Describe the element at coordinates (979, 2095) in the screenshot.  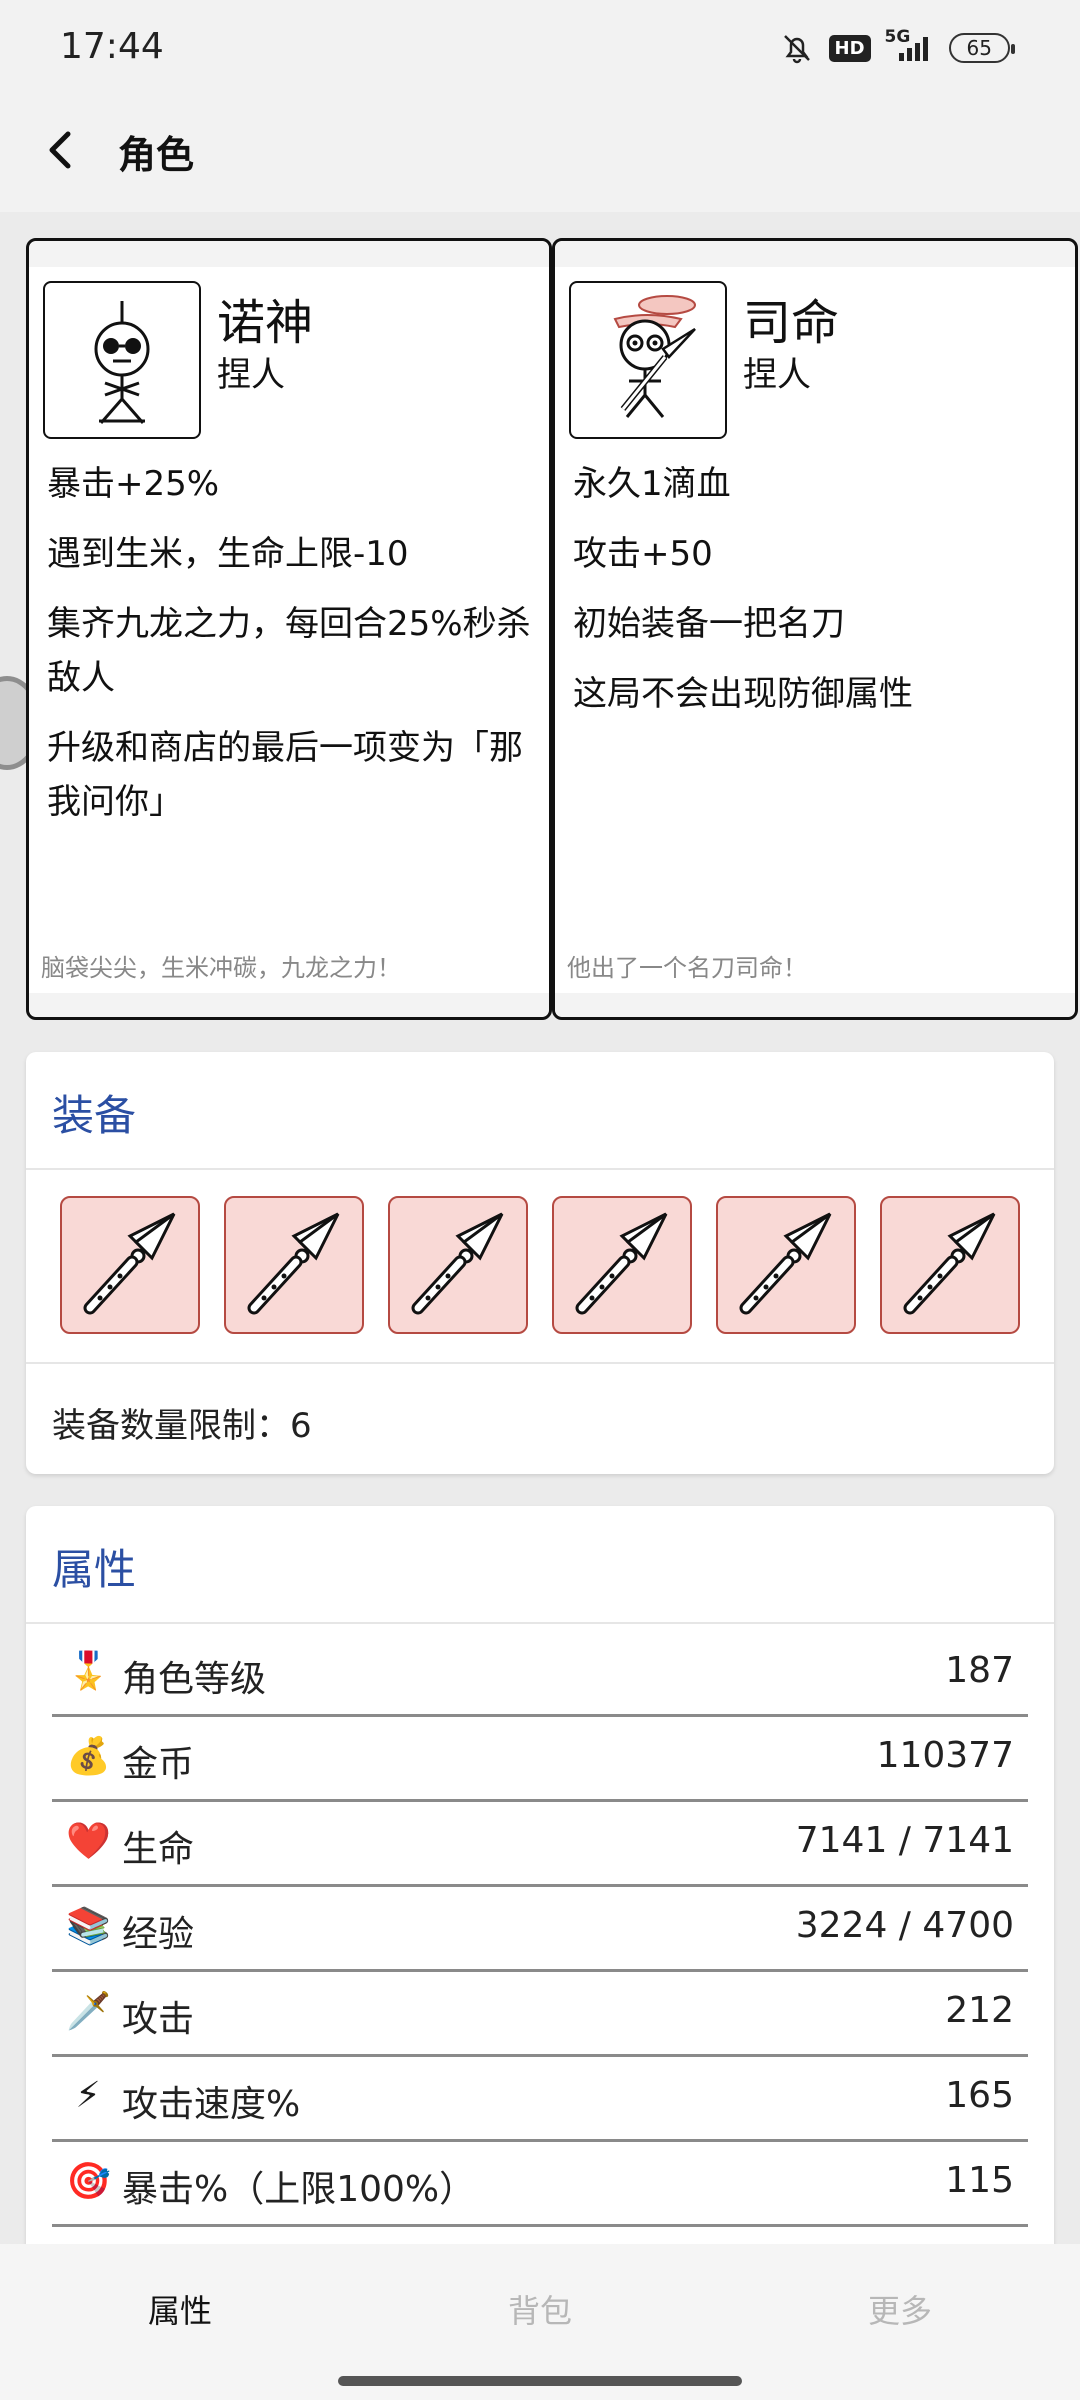
I see `attribute-value: 165` at that location.